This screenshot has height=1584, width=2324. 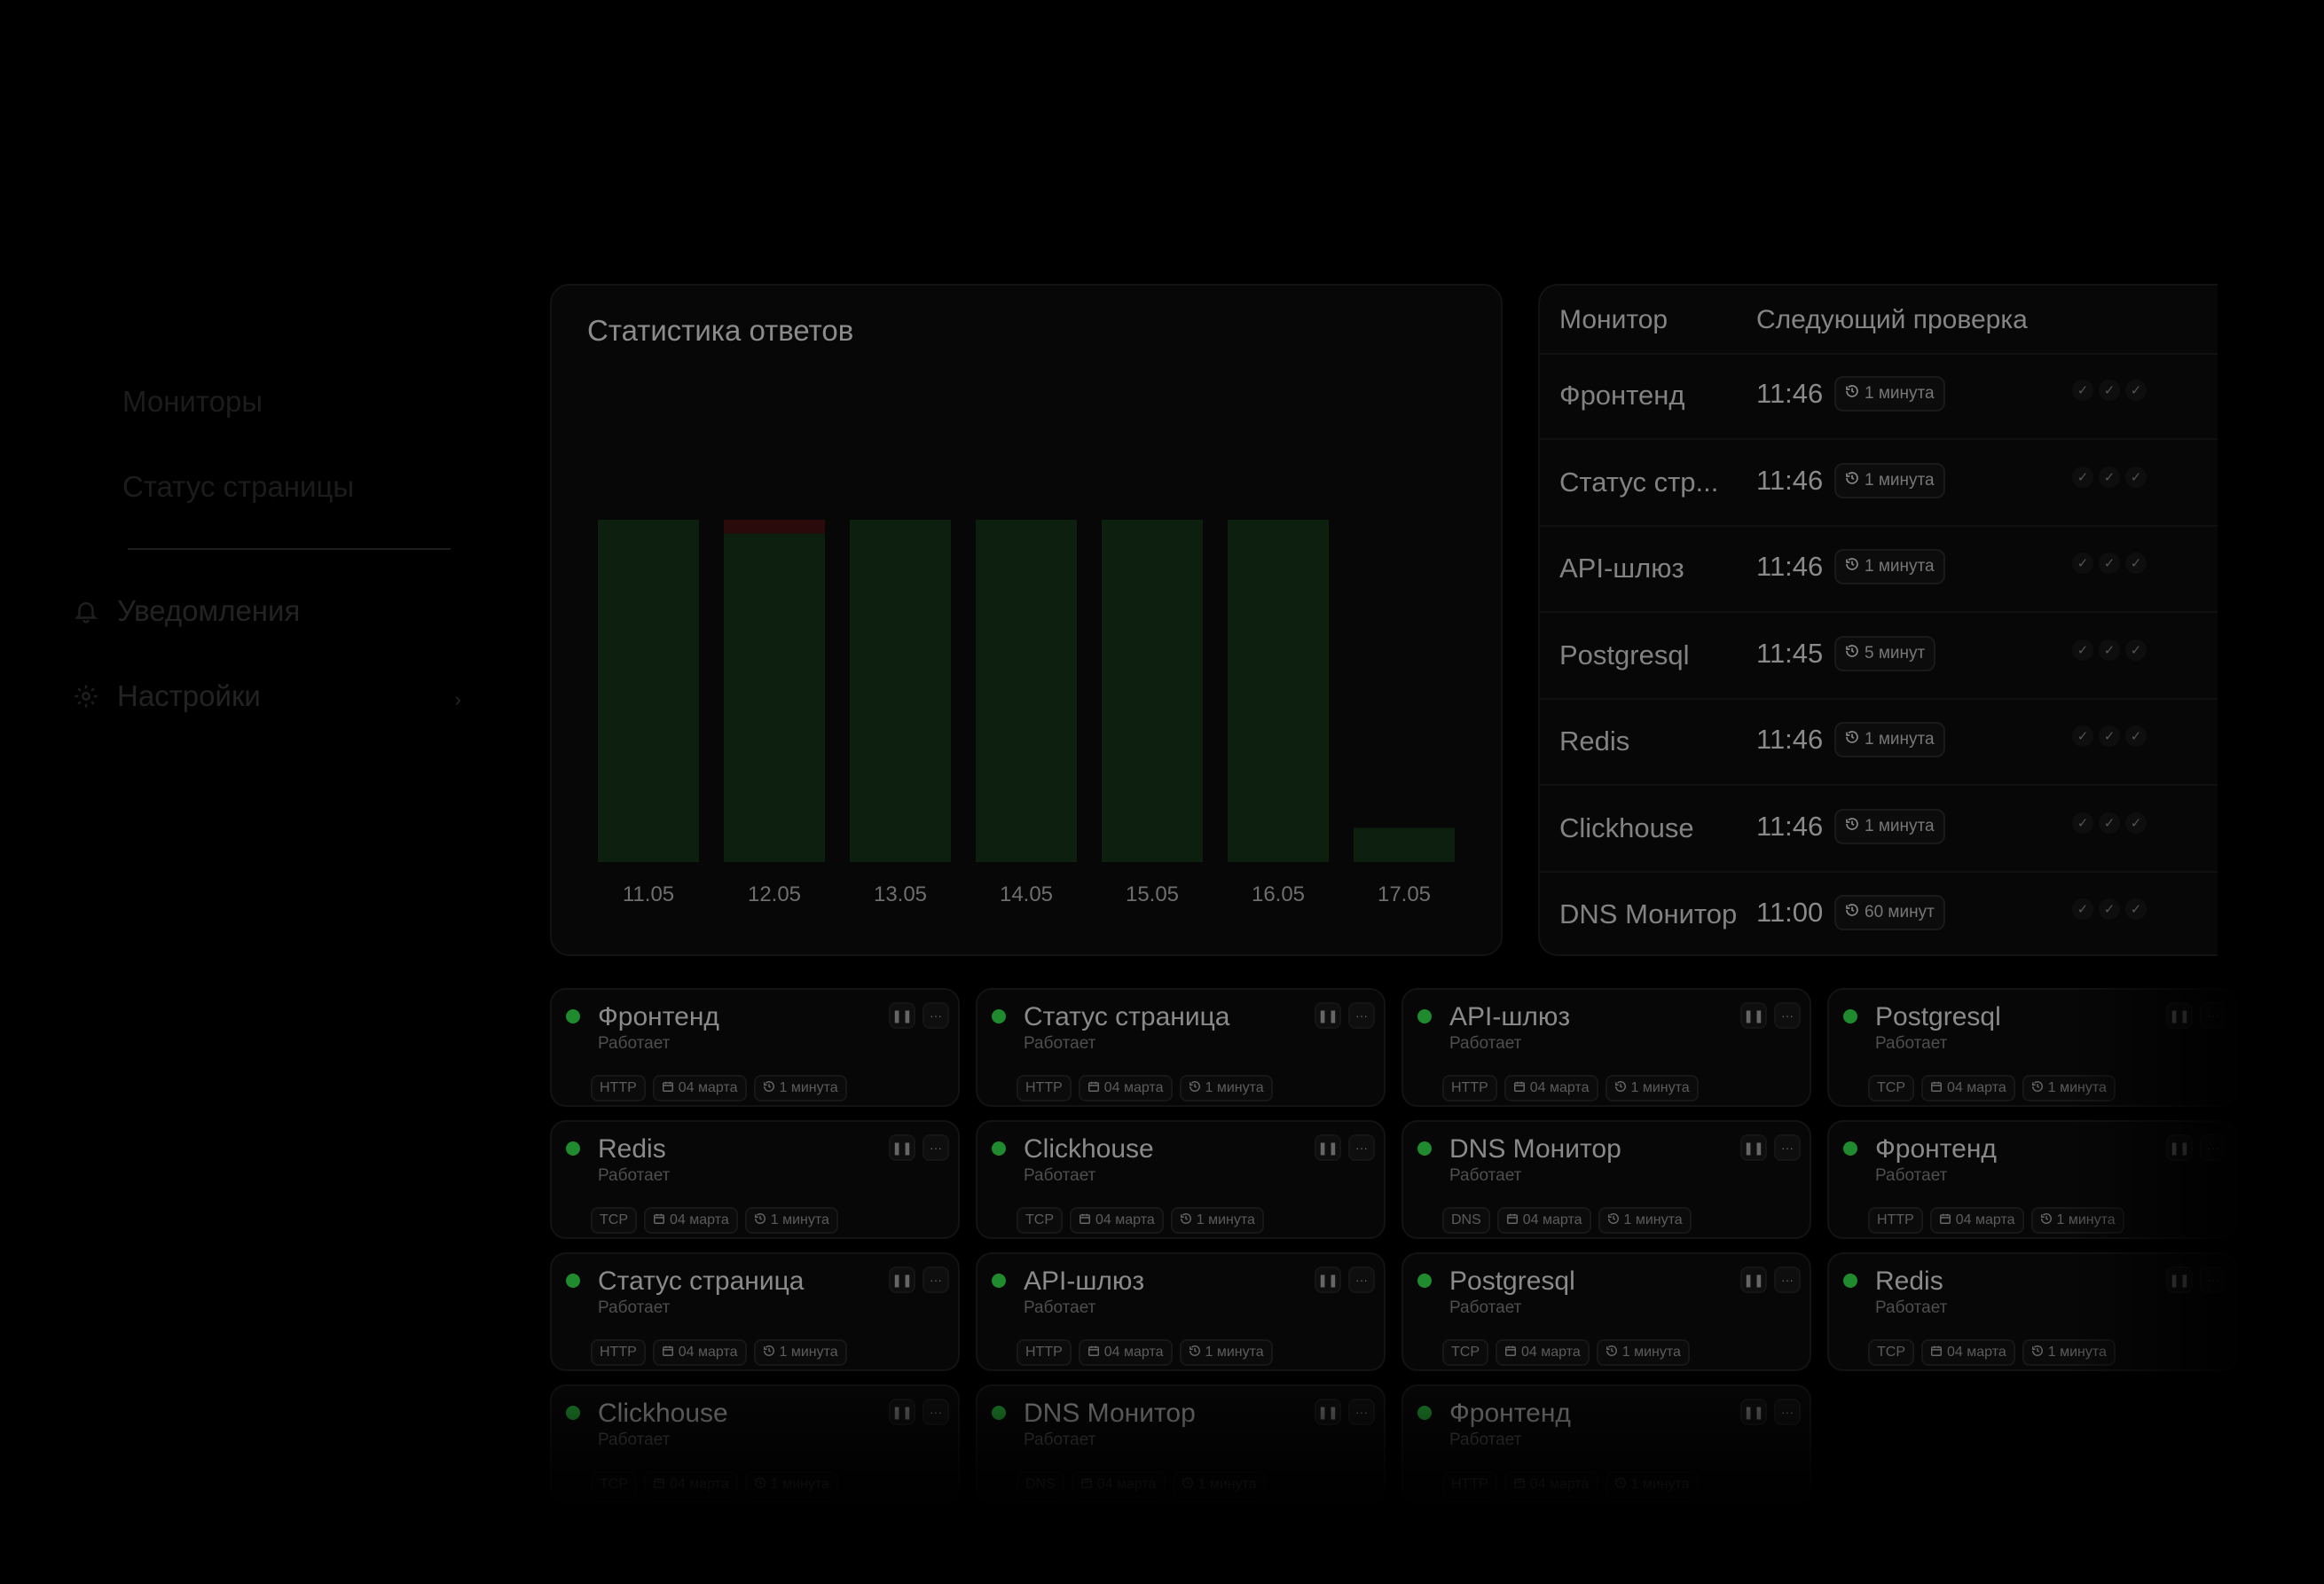 What do you see at coordinates (1026, 691) in the screenshot?
I see `bar-ok-14.05` at bounding box center [1026, 691].